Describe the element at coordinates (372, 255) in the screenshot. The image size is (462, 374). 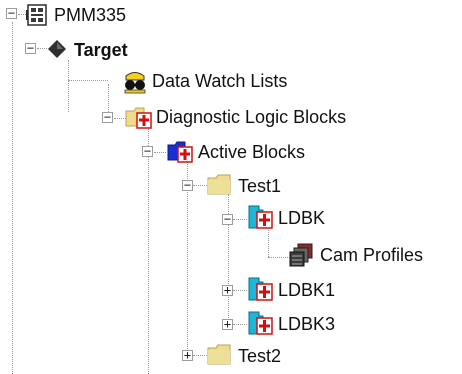
I see `tree-node-label: Cam Profiles` at that location.